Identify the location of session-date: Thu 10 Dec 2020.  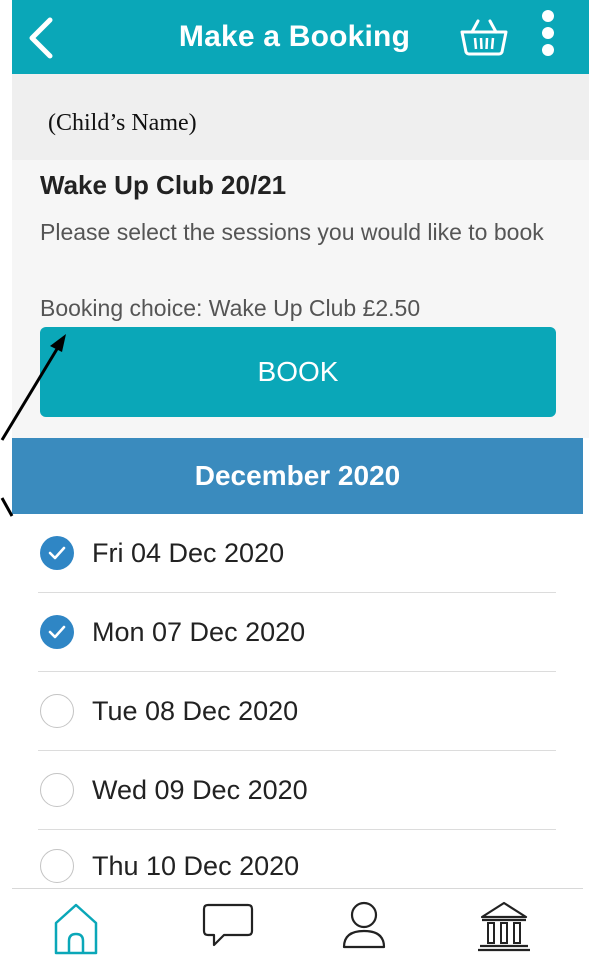
(196, 865).